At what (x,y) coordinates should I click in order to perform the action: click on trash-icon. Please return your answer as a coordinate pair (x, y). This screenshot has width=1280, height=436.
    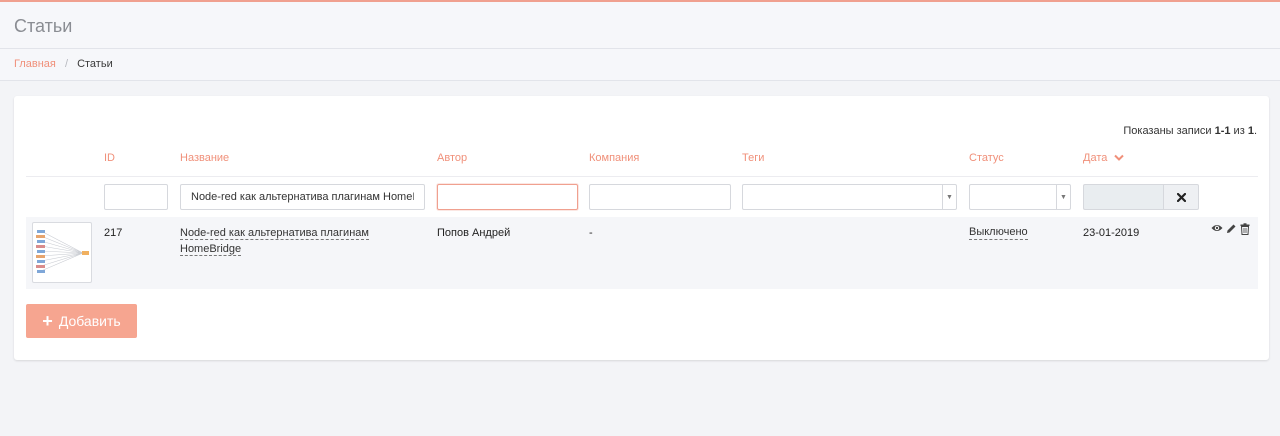
    Looking at the image, I should click on (1245, 229).